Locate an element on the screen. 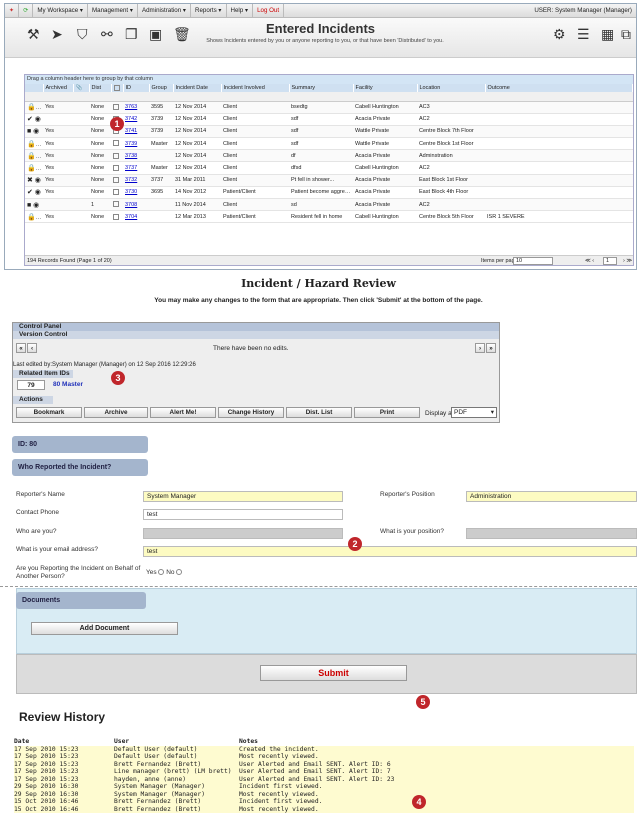  list-view-icon: ☰ is located at coordinates (583, 34).